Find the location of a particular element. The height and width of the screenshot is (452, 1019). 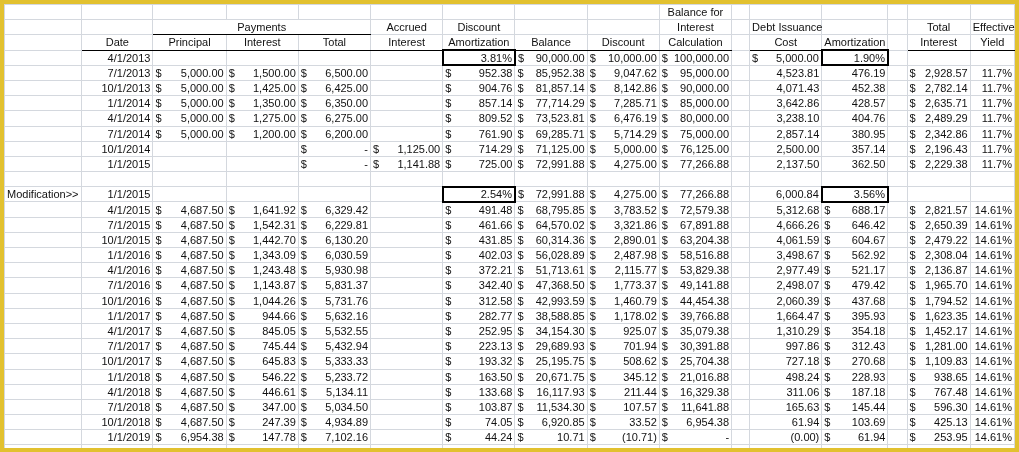

cell-value: 646.42 is located at coordinates (868, 224).